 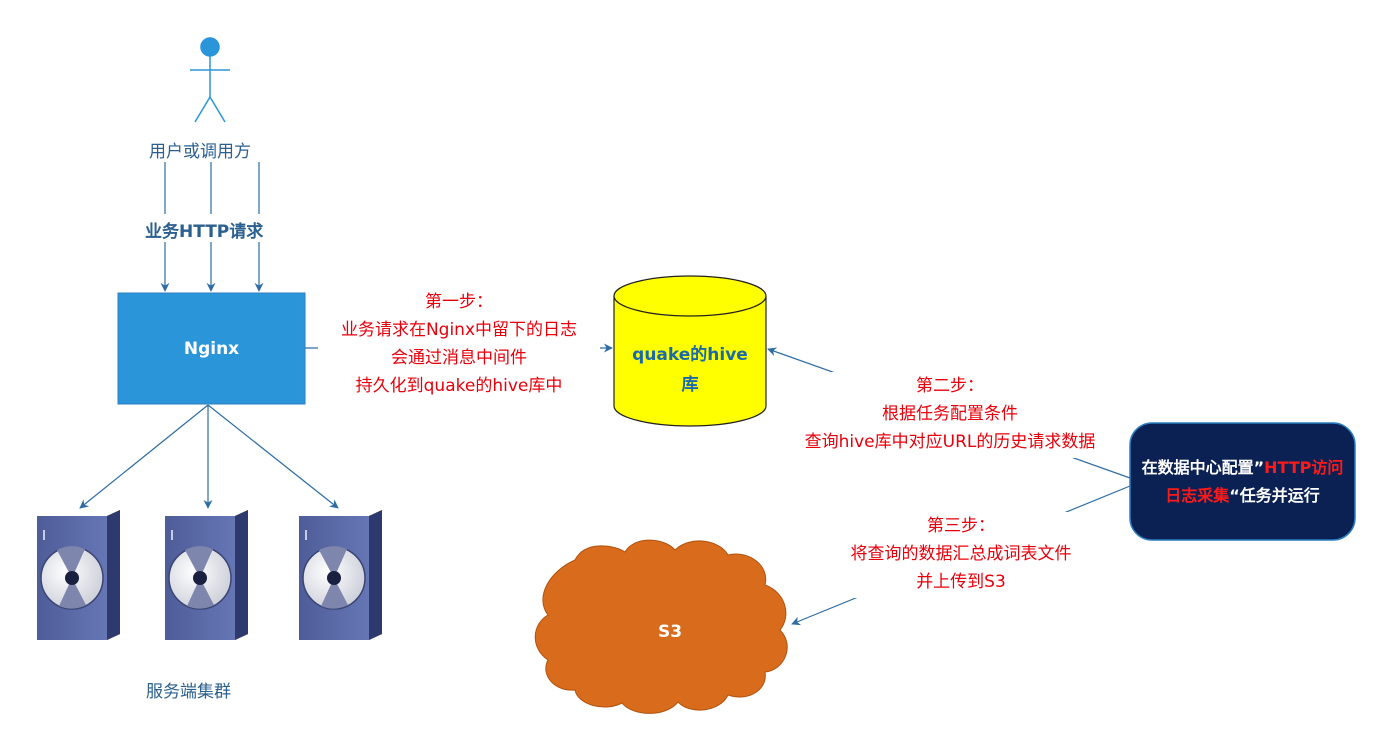 What do you see at coordinates (1242, 481) in the screenshot?
I see `task-label: 在数据中心配置”HTTP访问日志采集“任务并运行` at bounding box center [1242, 481].